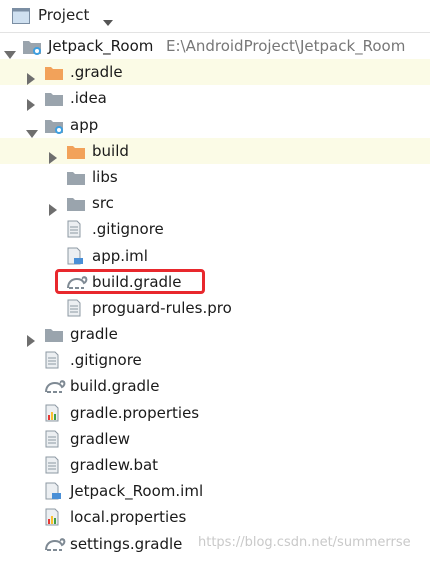 The image size is (430, 564). What do you see at coordinates (215, 72) in the screenshot?
I see `tree-row-gradle: .gradle` at bounding box center [215, 72].